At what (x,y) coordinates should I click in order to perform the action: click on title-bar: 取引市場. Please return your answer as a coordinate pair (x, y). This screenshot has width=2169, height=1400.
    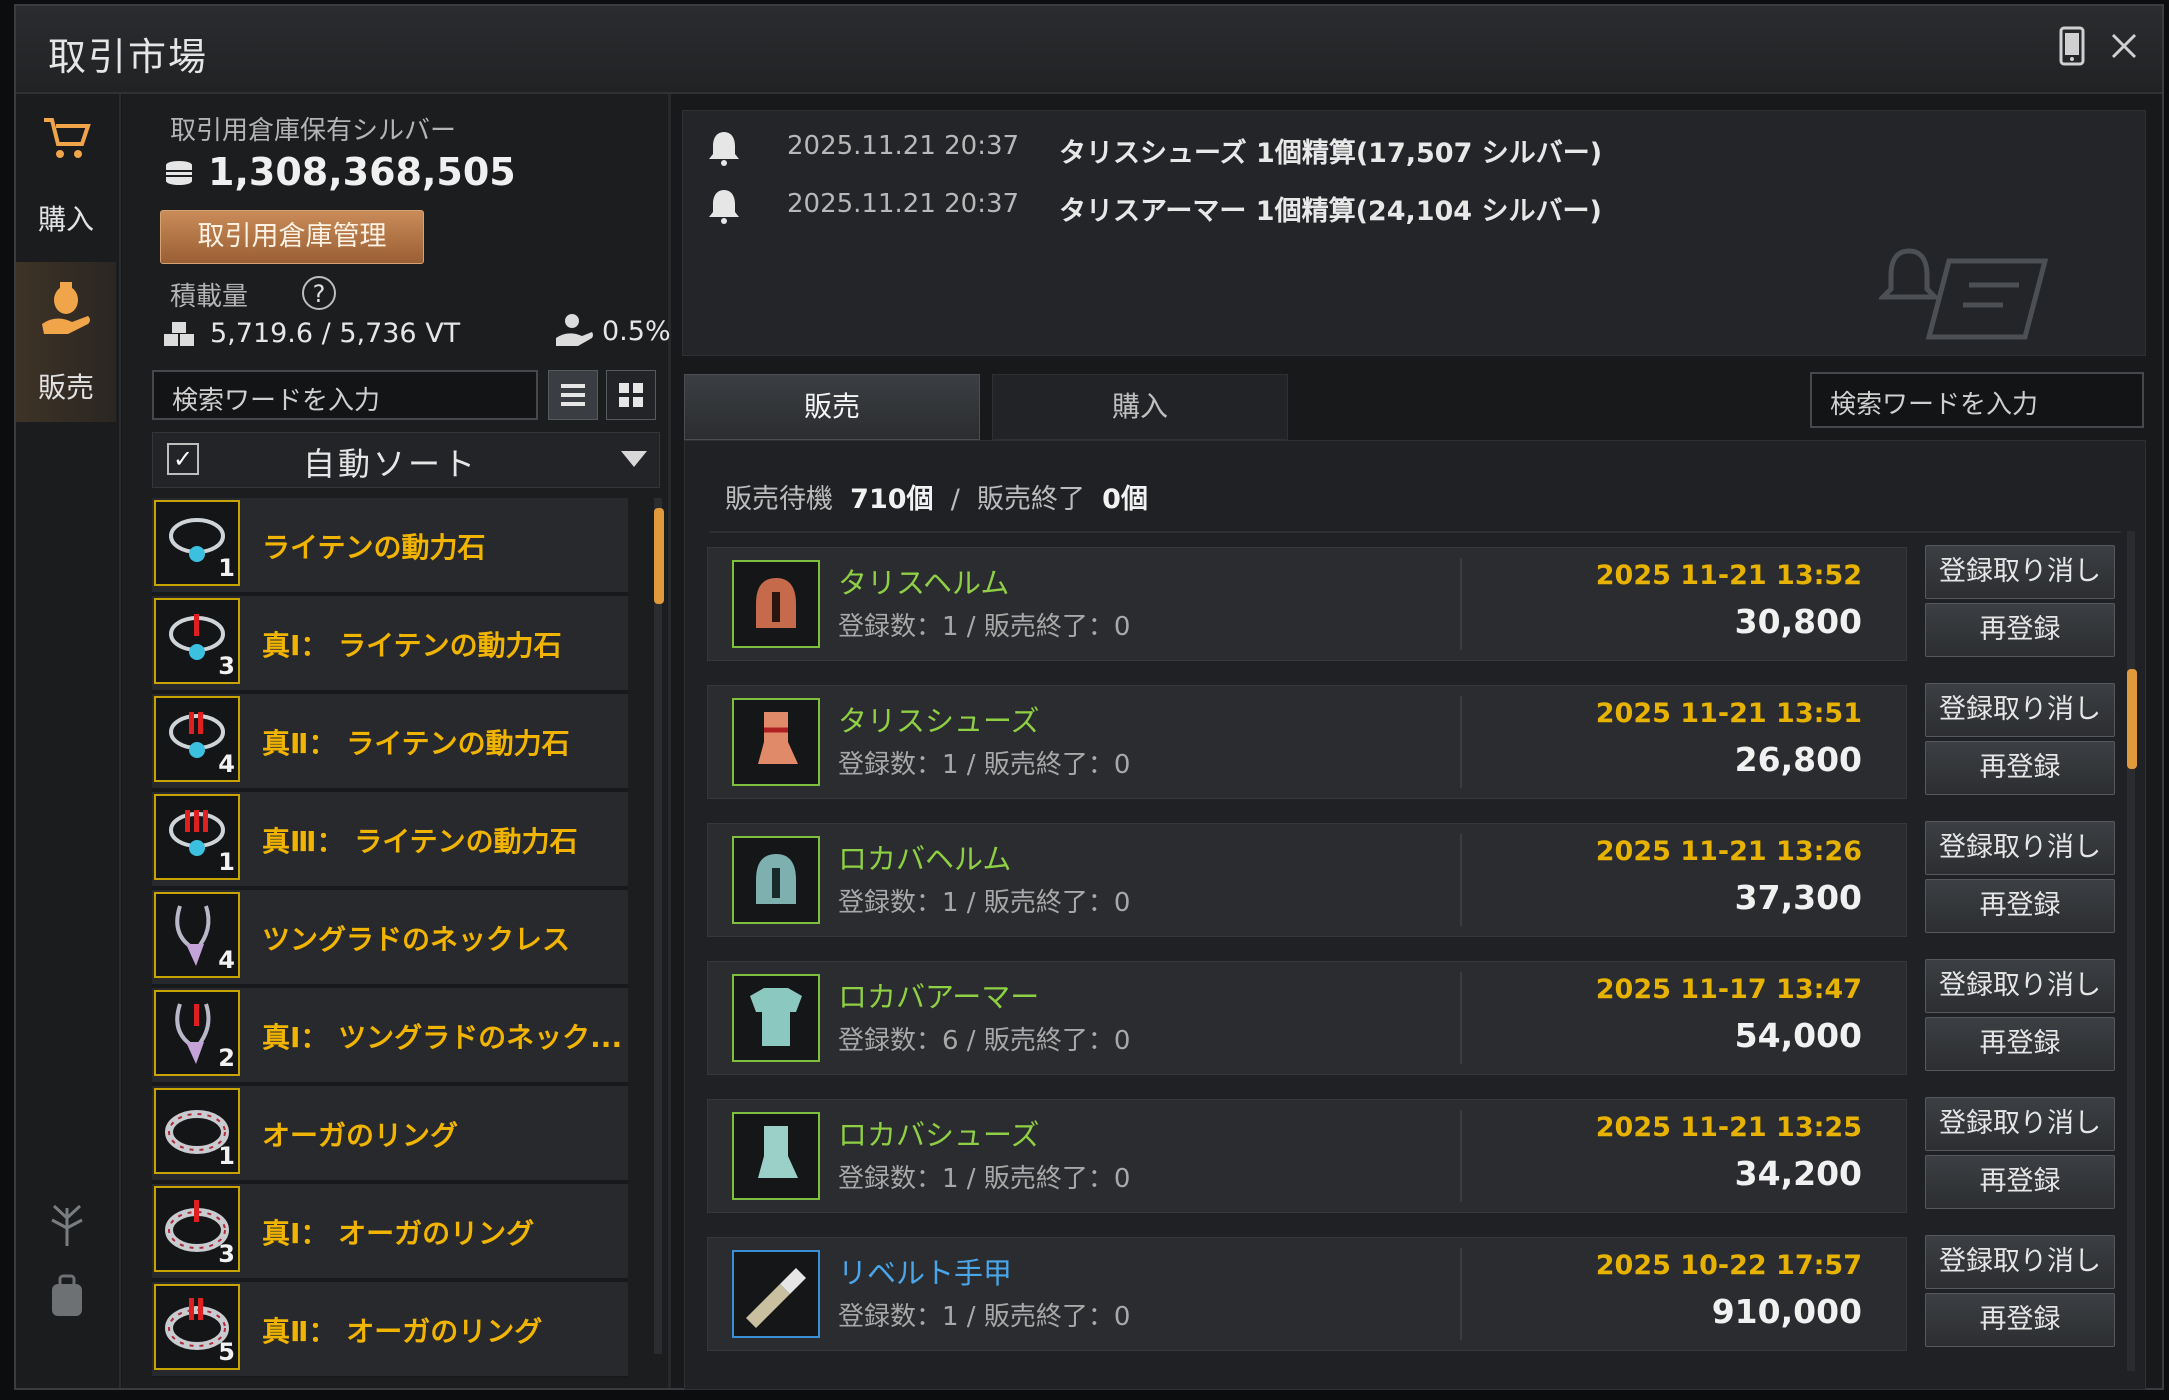
    Looking at the image, I should click on (1089, 50).